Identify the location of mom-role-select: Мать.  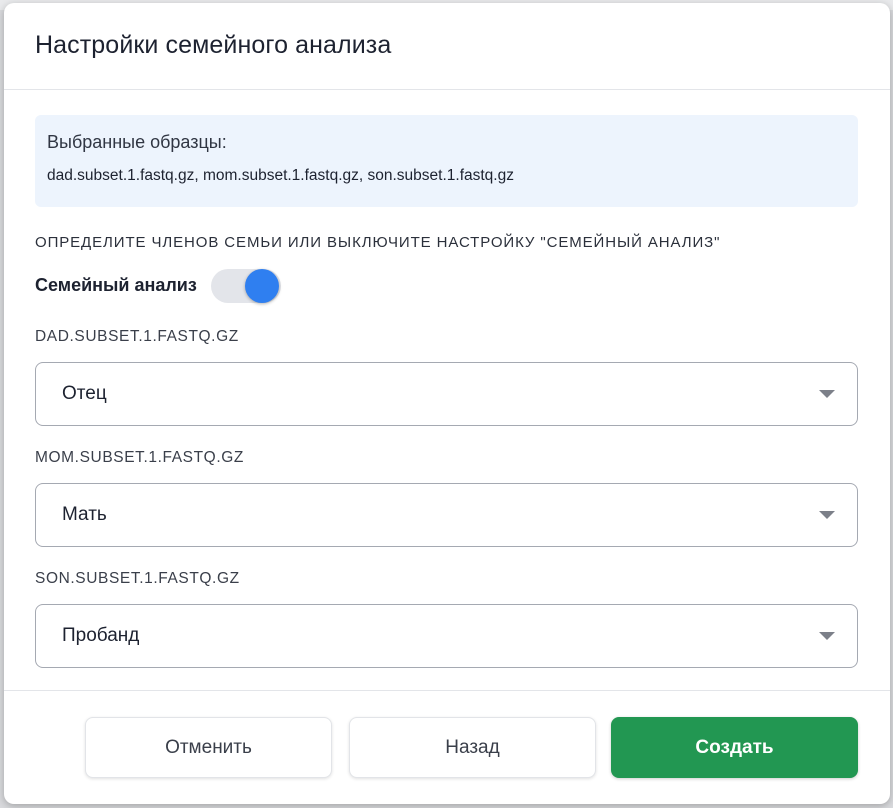
(446, 515).